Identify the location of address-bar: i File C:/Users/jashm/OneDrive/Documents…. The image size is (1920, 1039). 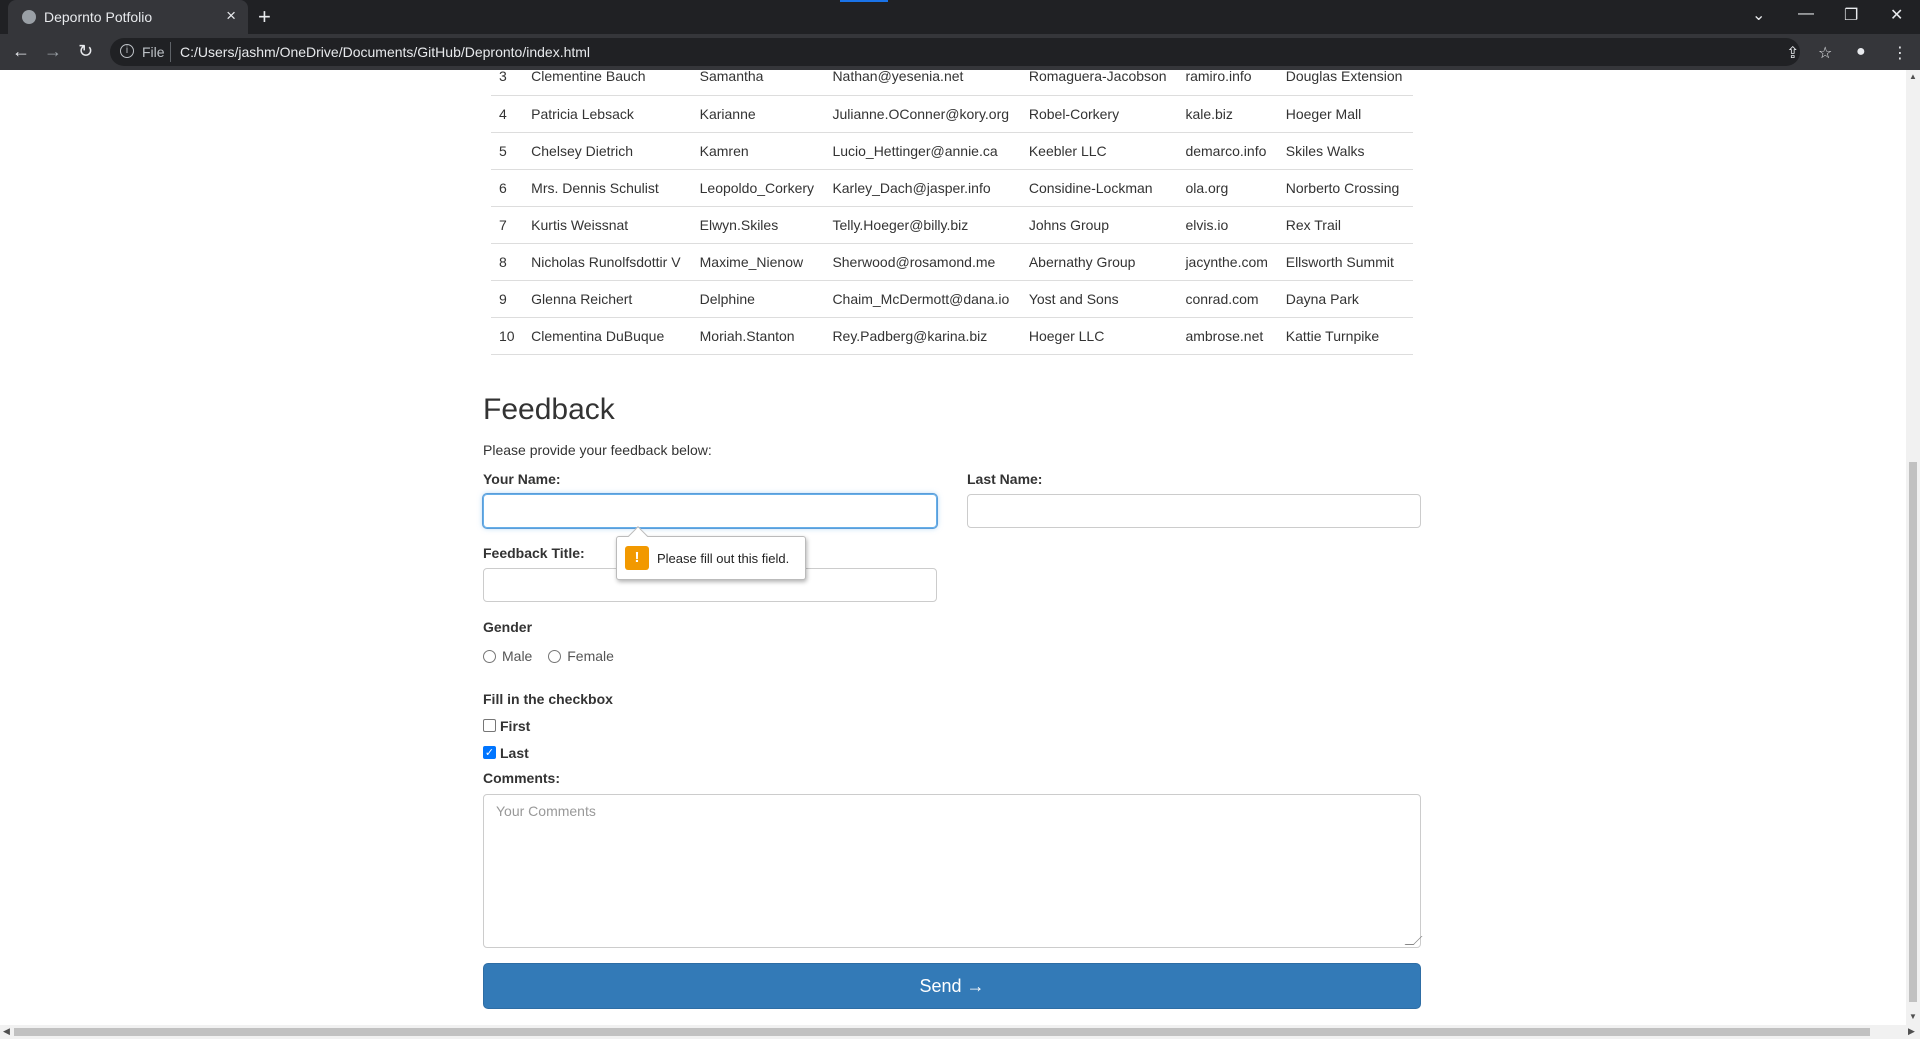
(955, 52).